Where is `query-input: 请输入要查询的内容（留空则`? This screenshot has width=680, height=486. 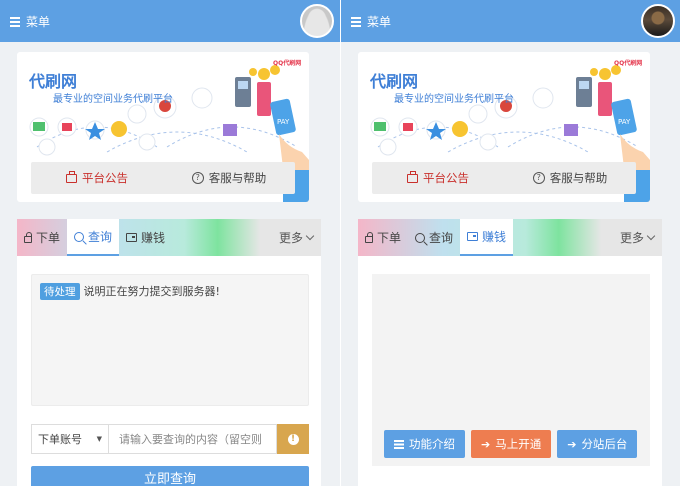 query-input: 请输入要查询的内容（留空则 is located at coordinates (193, 439).